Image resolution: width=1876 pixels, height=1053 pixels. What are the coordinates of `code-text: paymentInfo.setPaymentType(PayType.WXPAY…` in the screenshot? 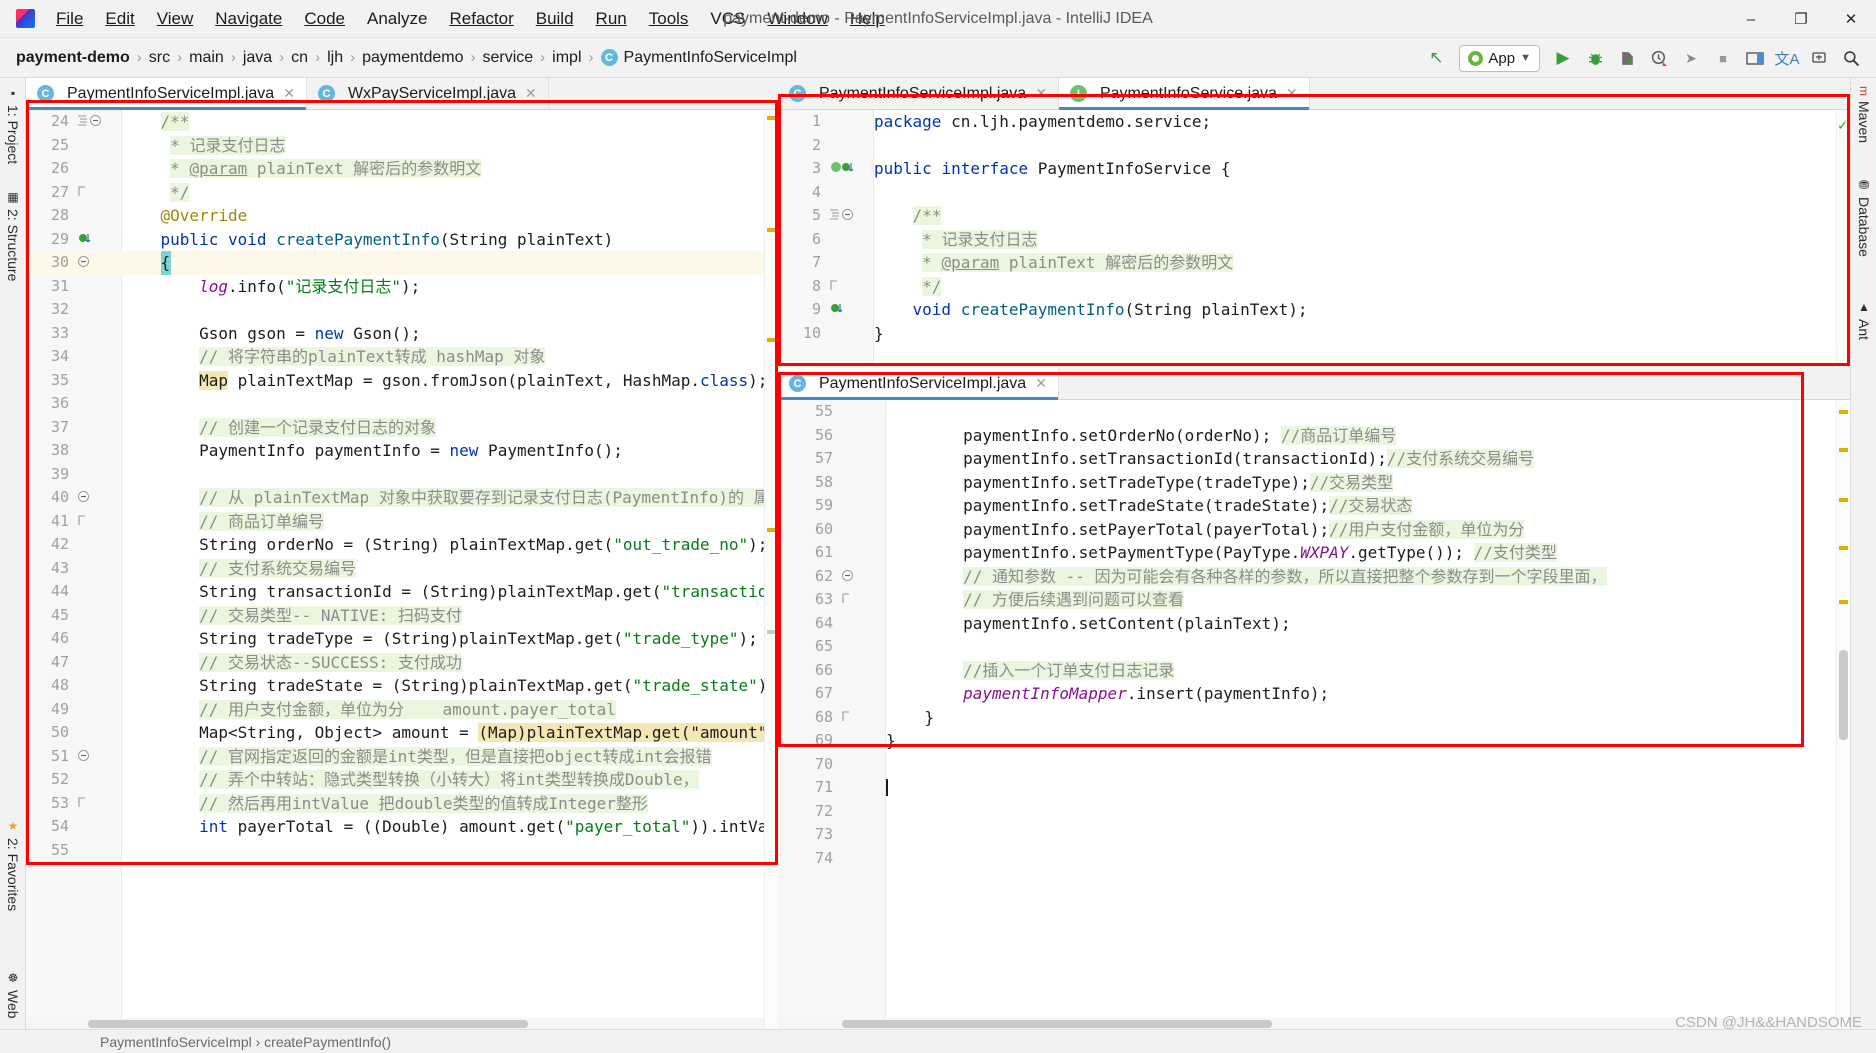 It's located at (1221, 553).